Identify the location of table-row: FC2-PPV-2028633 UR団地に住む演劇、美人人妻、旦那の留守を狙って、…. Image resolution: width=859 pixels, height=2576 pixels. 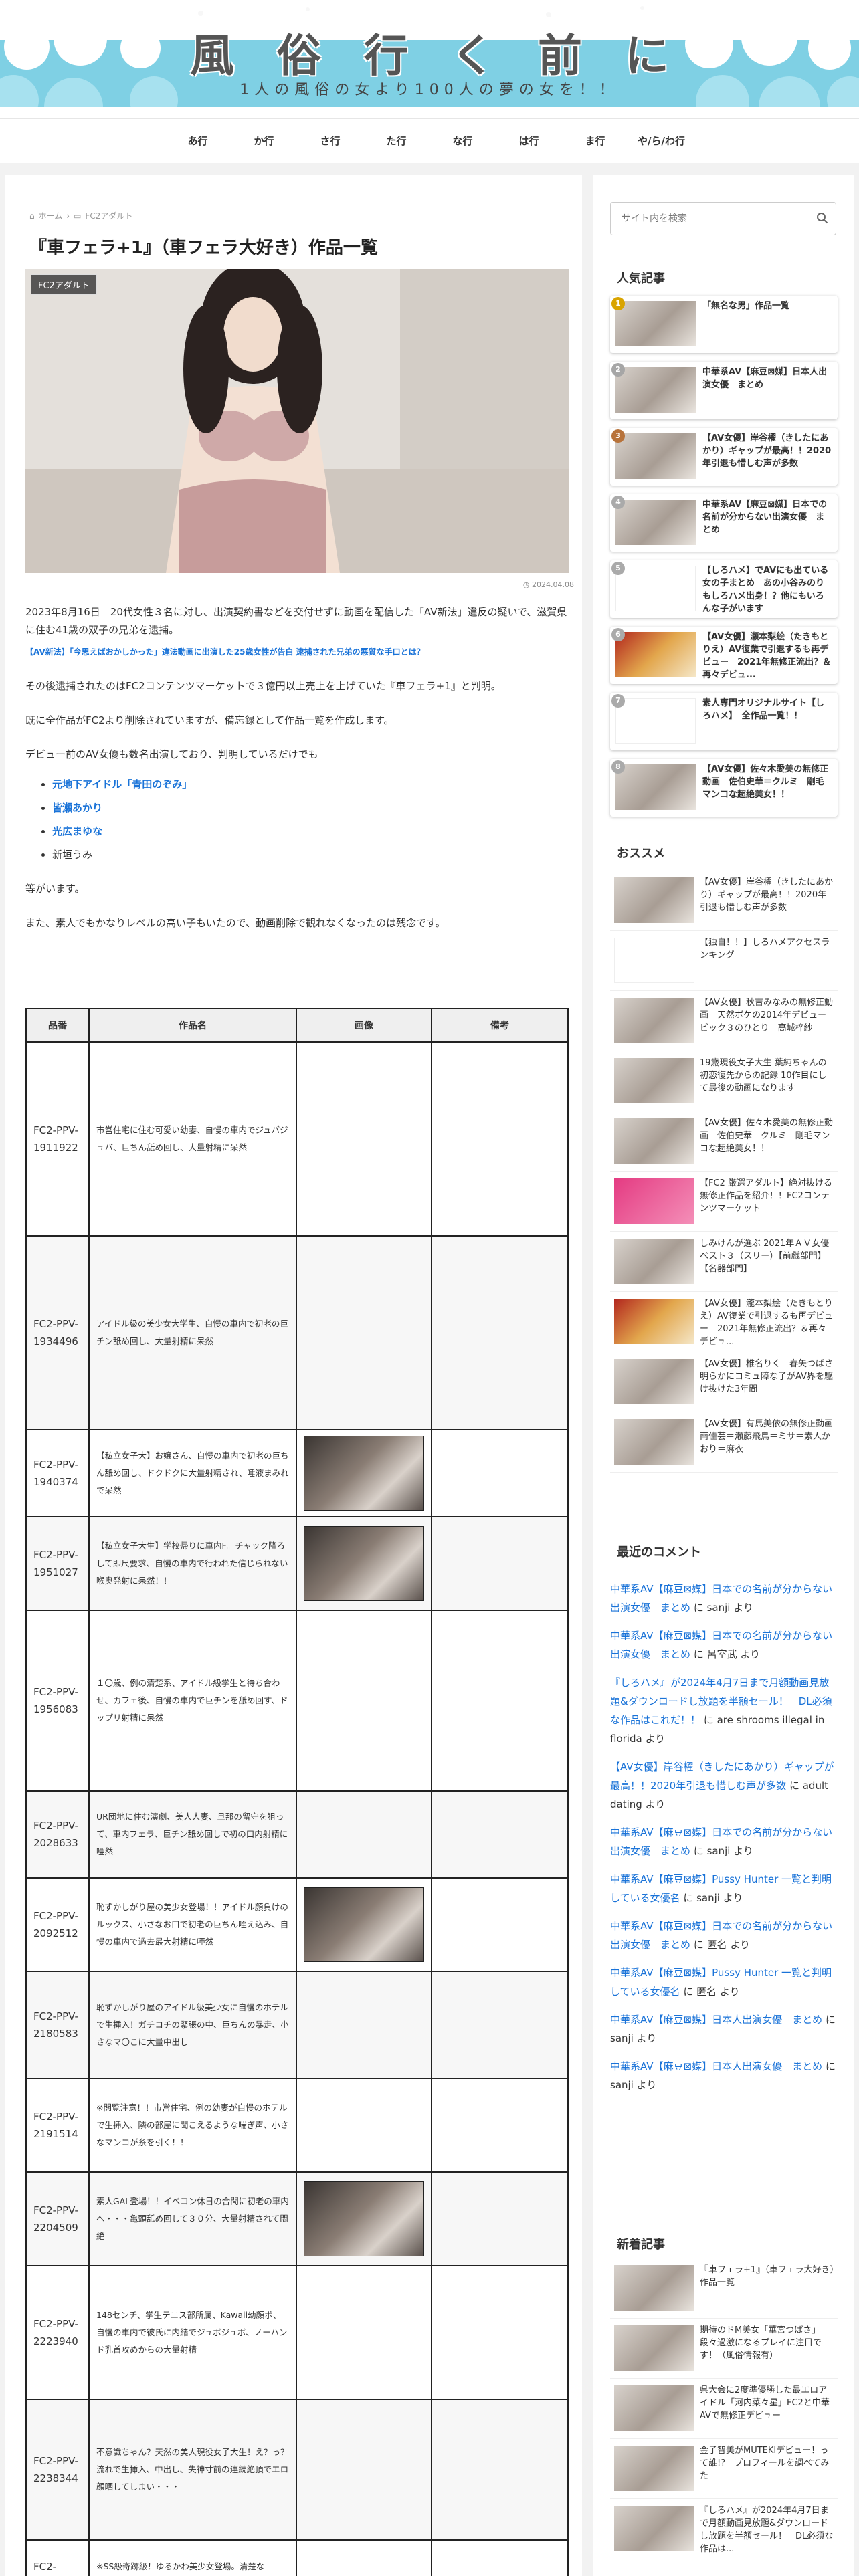
(297, 1835).